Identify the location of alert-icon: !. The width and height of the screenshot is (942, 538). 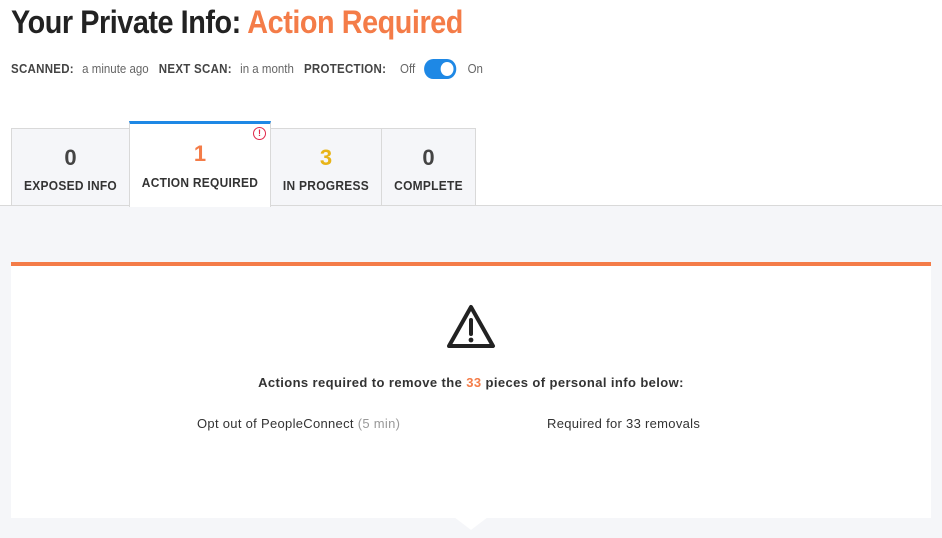
(259, 133).